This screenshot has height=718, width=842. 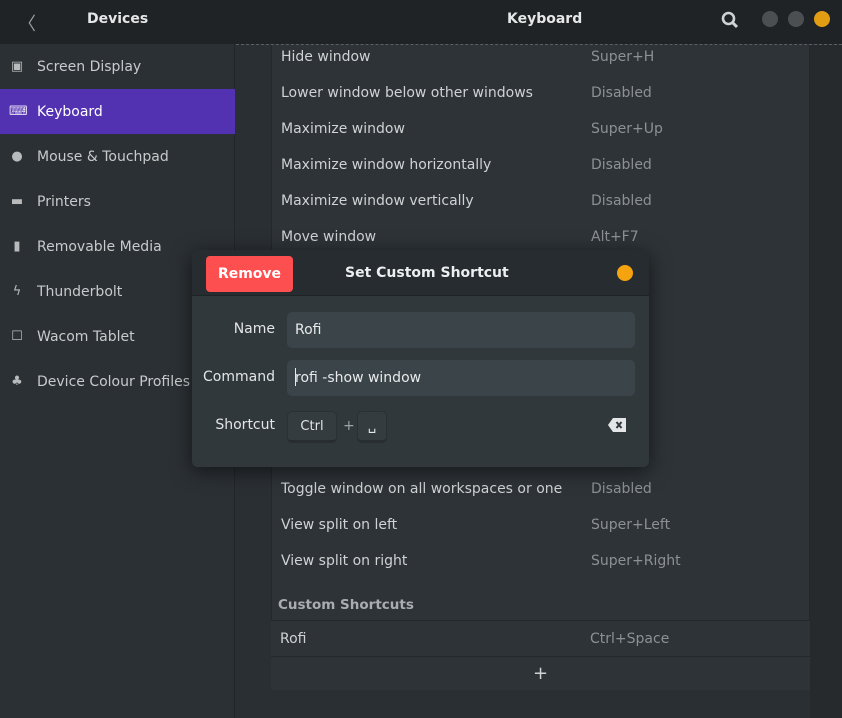 What do you see at coordinates (422, 489) in the screenshot?
I see `shortcut-name: Toggle window on all workspaces or one` at bounding box center [422, 489].